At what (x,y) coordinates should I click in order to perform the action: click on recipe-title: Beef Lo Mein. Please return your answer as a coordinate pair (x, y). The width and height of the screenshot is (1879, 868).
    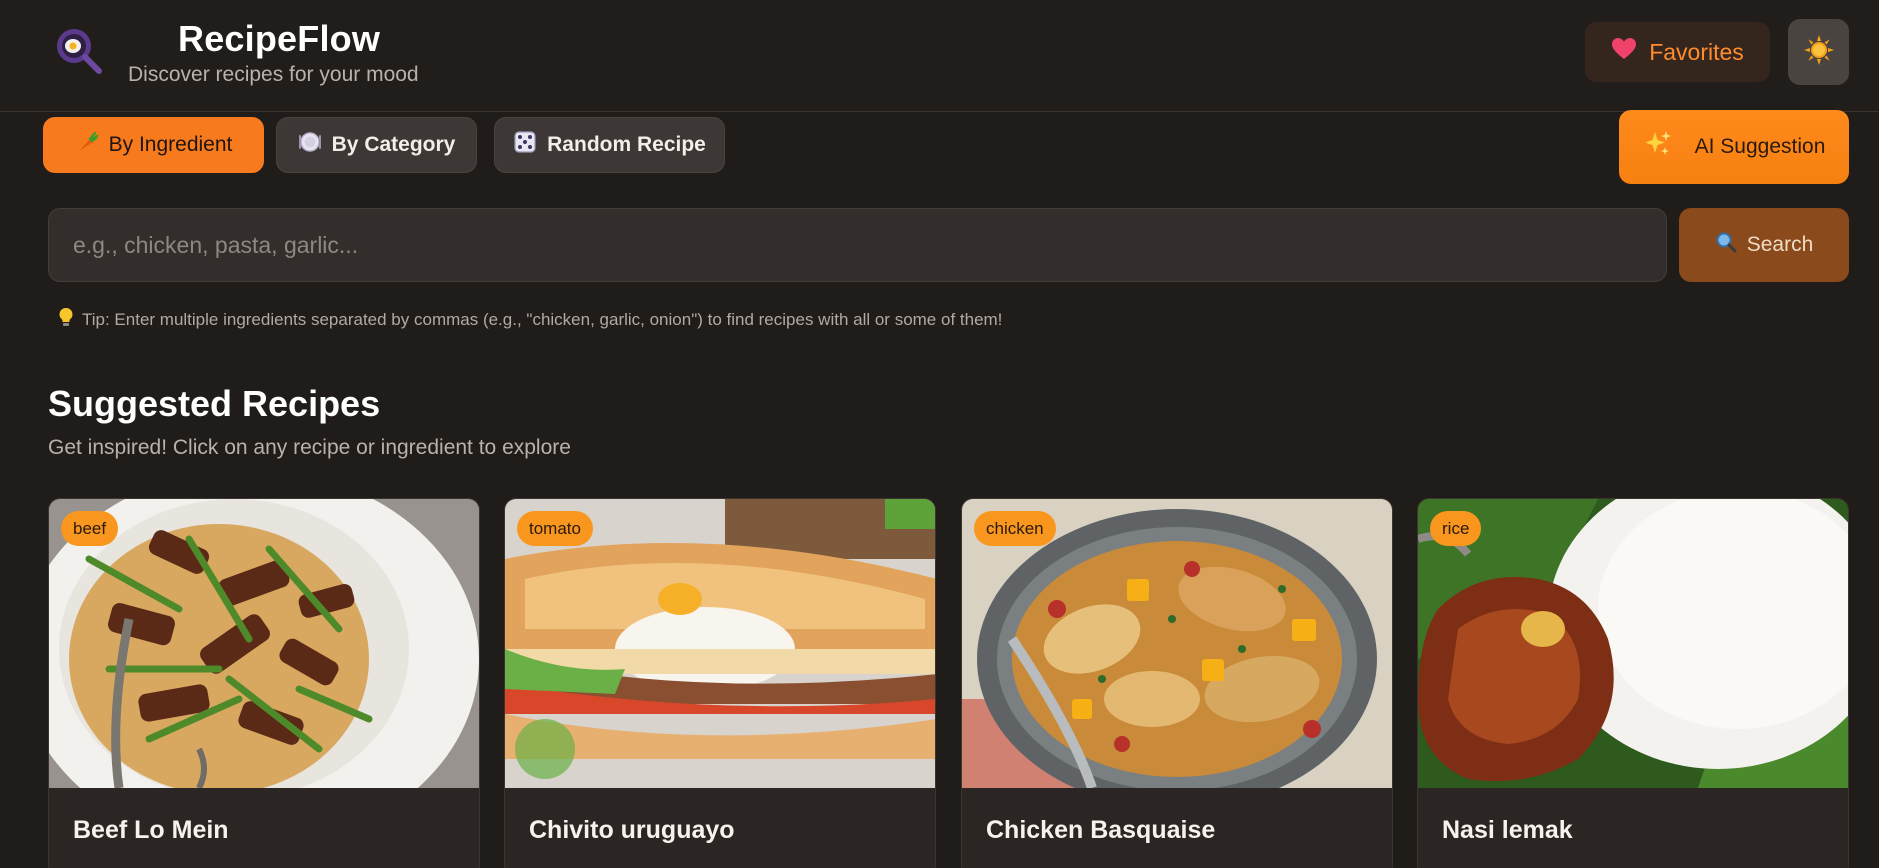
    Looking at the image, I should click on (151, 830).